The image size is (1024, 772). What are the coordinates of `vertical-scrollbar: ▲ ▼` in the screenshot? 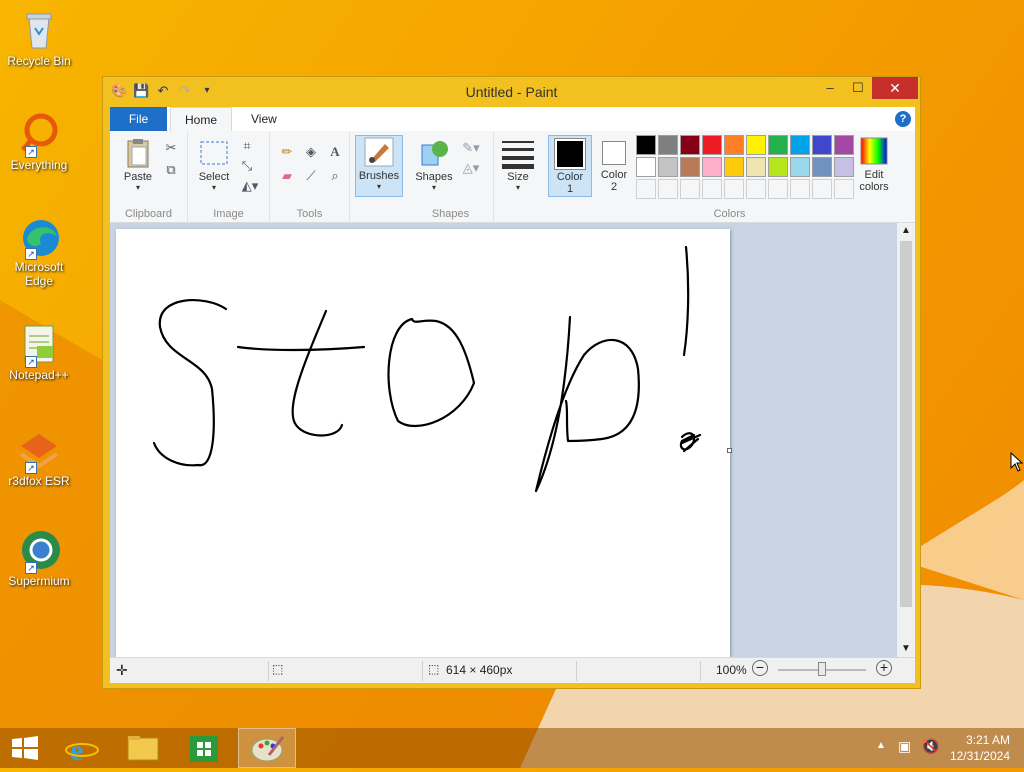 It's located at (906, 440).